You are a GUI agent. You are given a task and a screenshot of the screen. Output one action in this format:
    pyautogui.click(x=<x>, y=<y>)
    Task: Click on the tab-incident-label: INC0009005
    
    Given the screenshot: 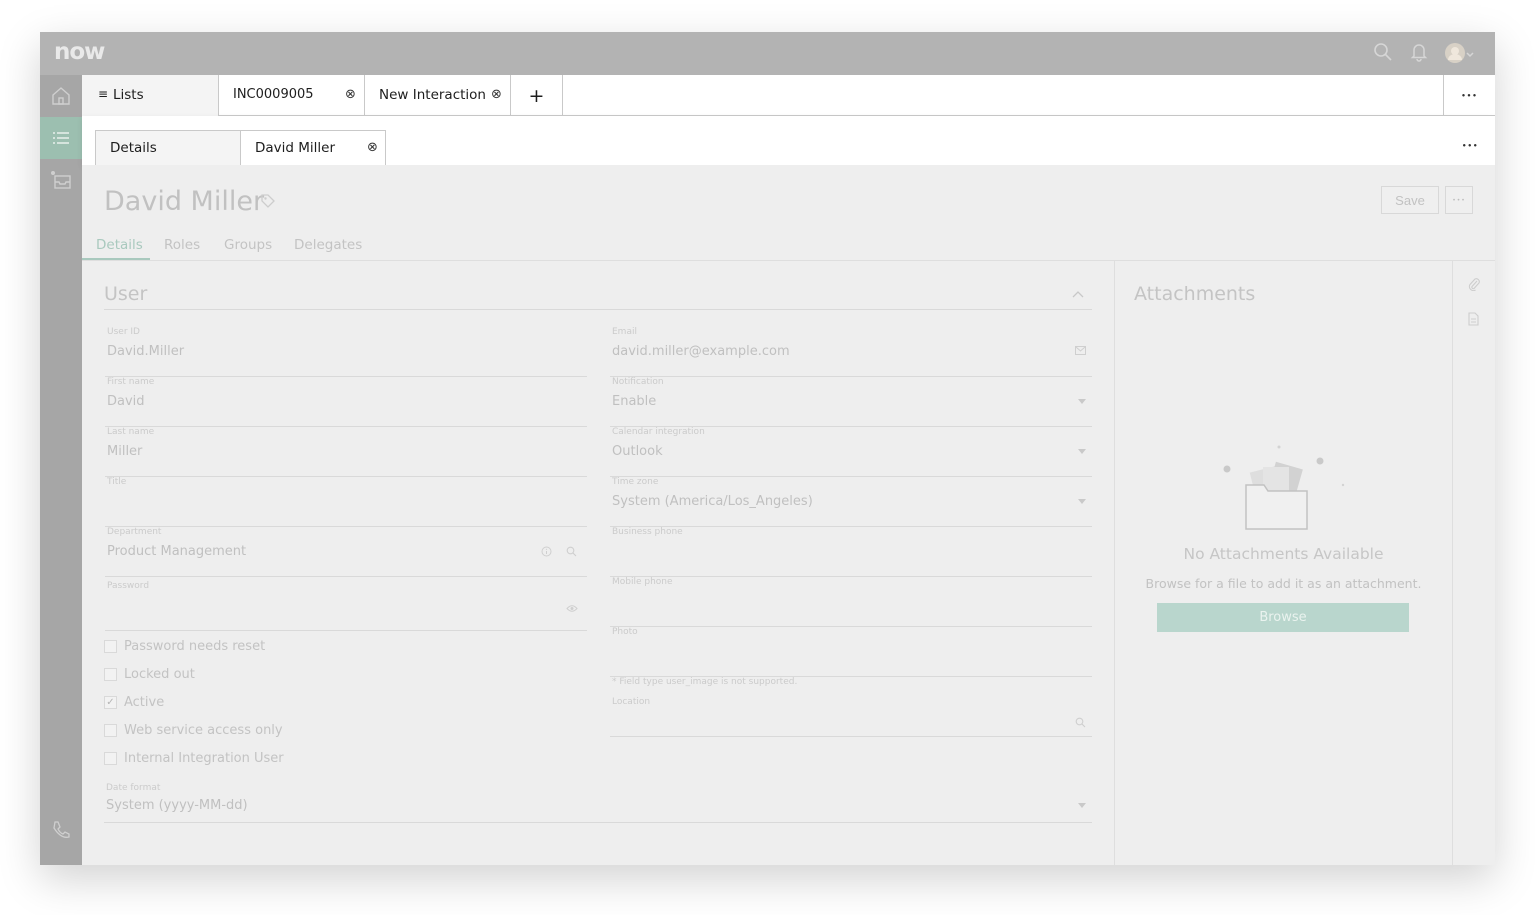 What is the action you would take?
    pyautogui.click(x=273, y=94)
    